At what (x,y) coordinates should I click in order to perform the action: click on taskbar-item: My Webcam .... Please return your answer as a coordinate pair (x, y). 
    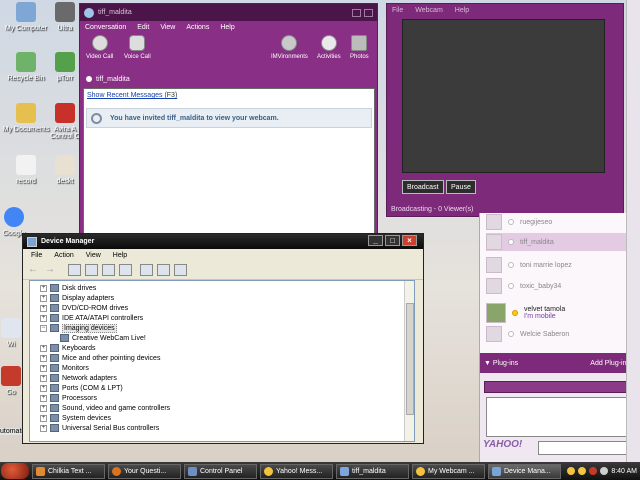
    Looking at the image, I should click on (448, 471).